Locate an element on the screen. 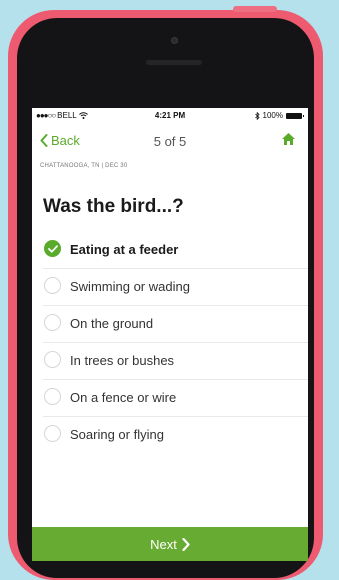 This screenshot has height=580, width=339. option-label: Eating at a feeder is located at coordinates (124, 249).